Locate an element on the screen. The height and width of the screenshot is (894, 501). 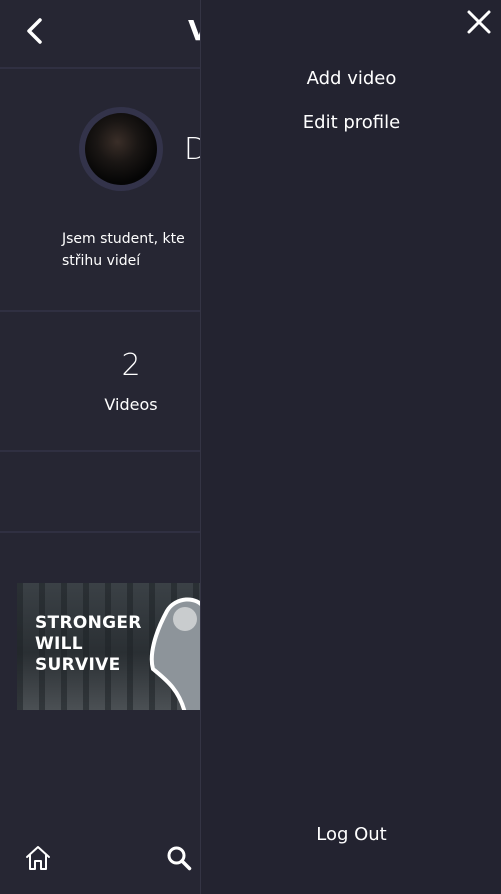
logout-button: Log Out is located at coordinates (351, 834).